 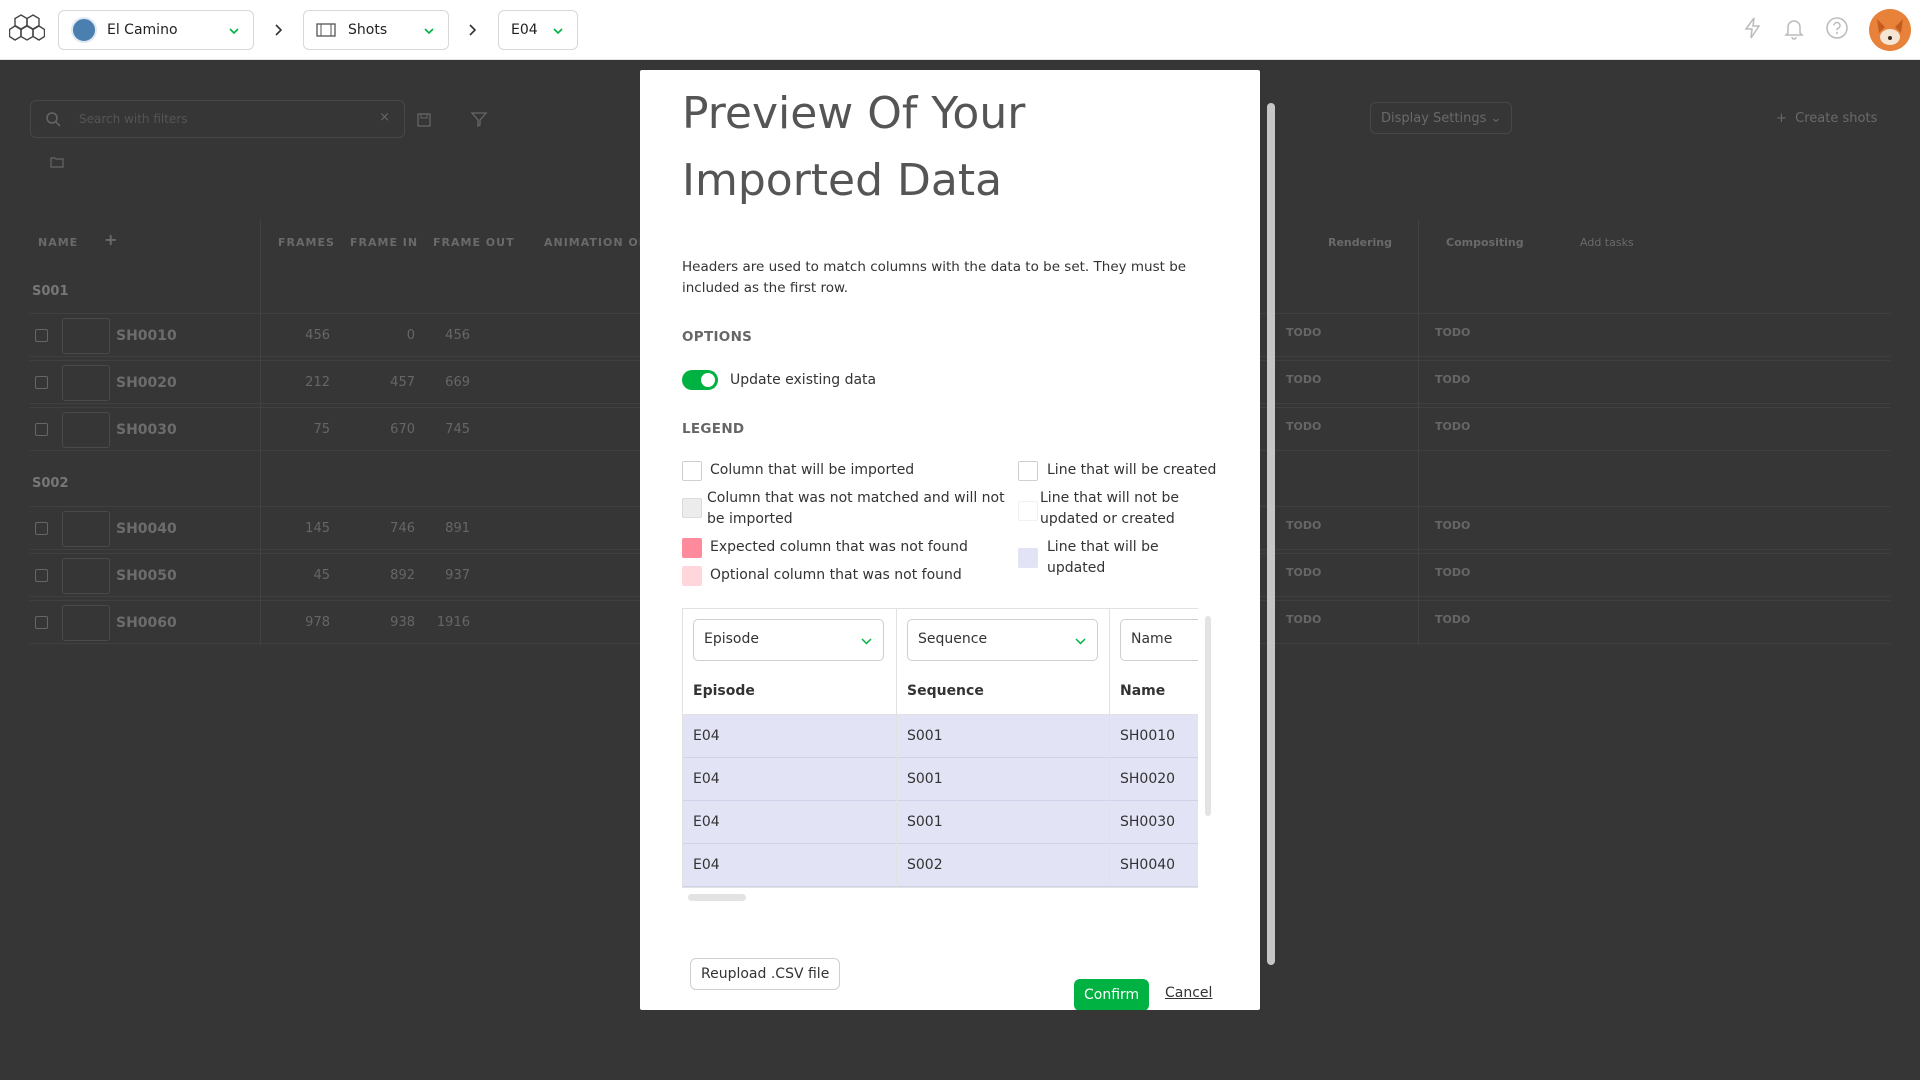 What do you see at coordinates (854, 147) in the screenshot?
I see `modal-title: Preview Of Your Imported Data` at bounding box center [854, 147].